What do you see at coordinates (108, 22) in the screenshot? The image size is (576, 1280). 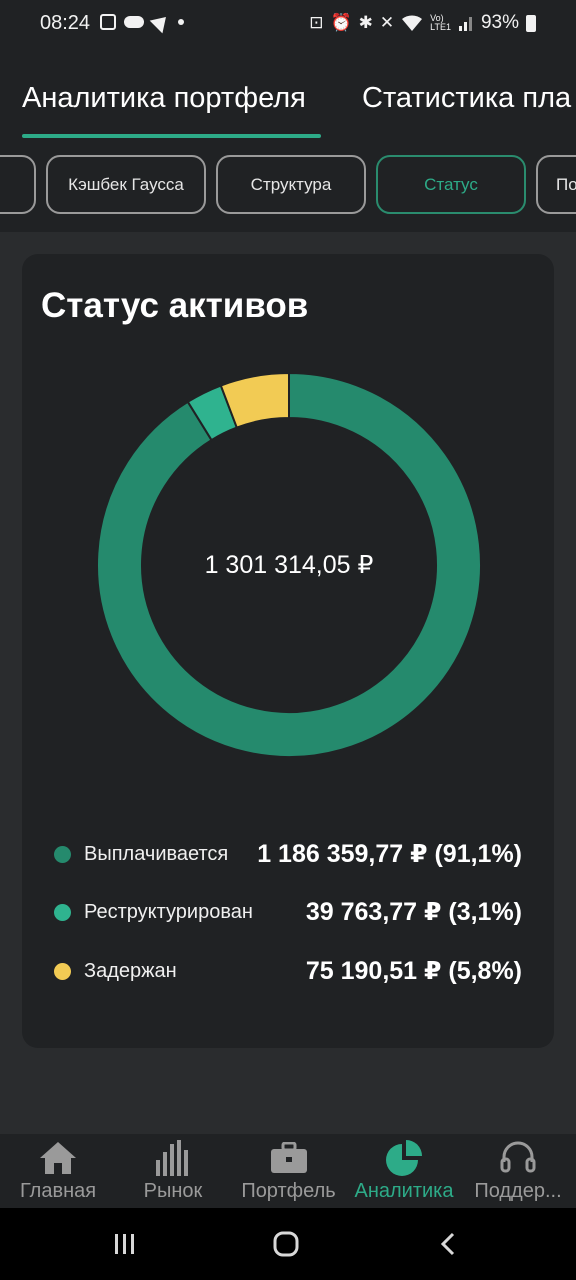 I see `image-icon` at bounding box center [108, 22].